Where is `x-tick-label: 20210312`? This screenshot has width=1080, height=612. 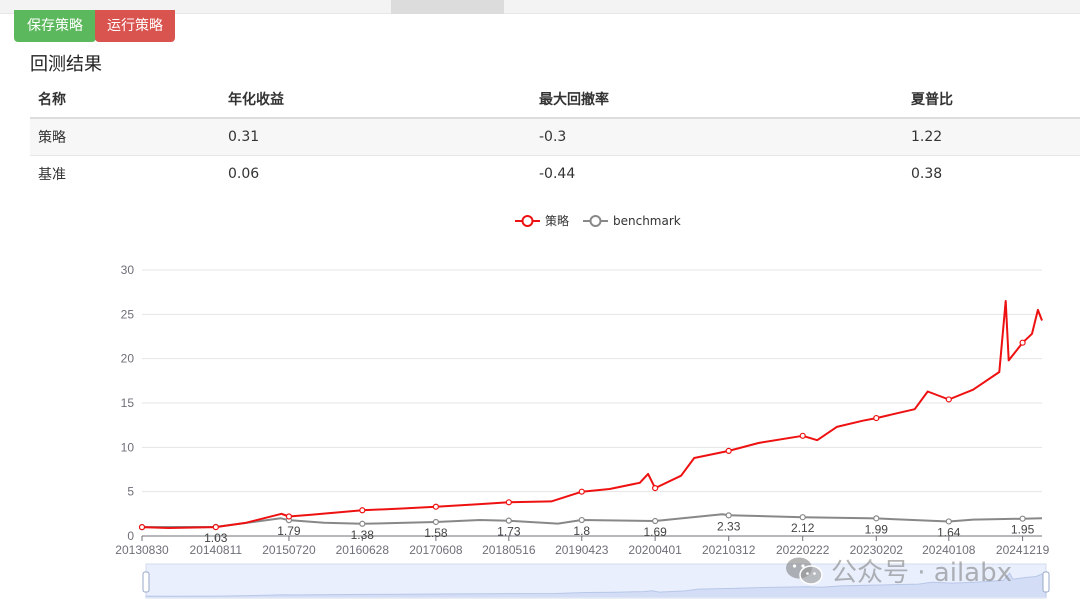
x-tick-label: 20210312 is located at coordinates (729, 550).